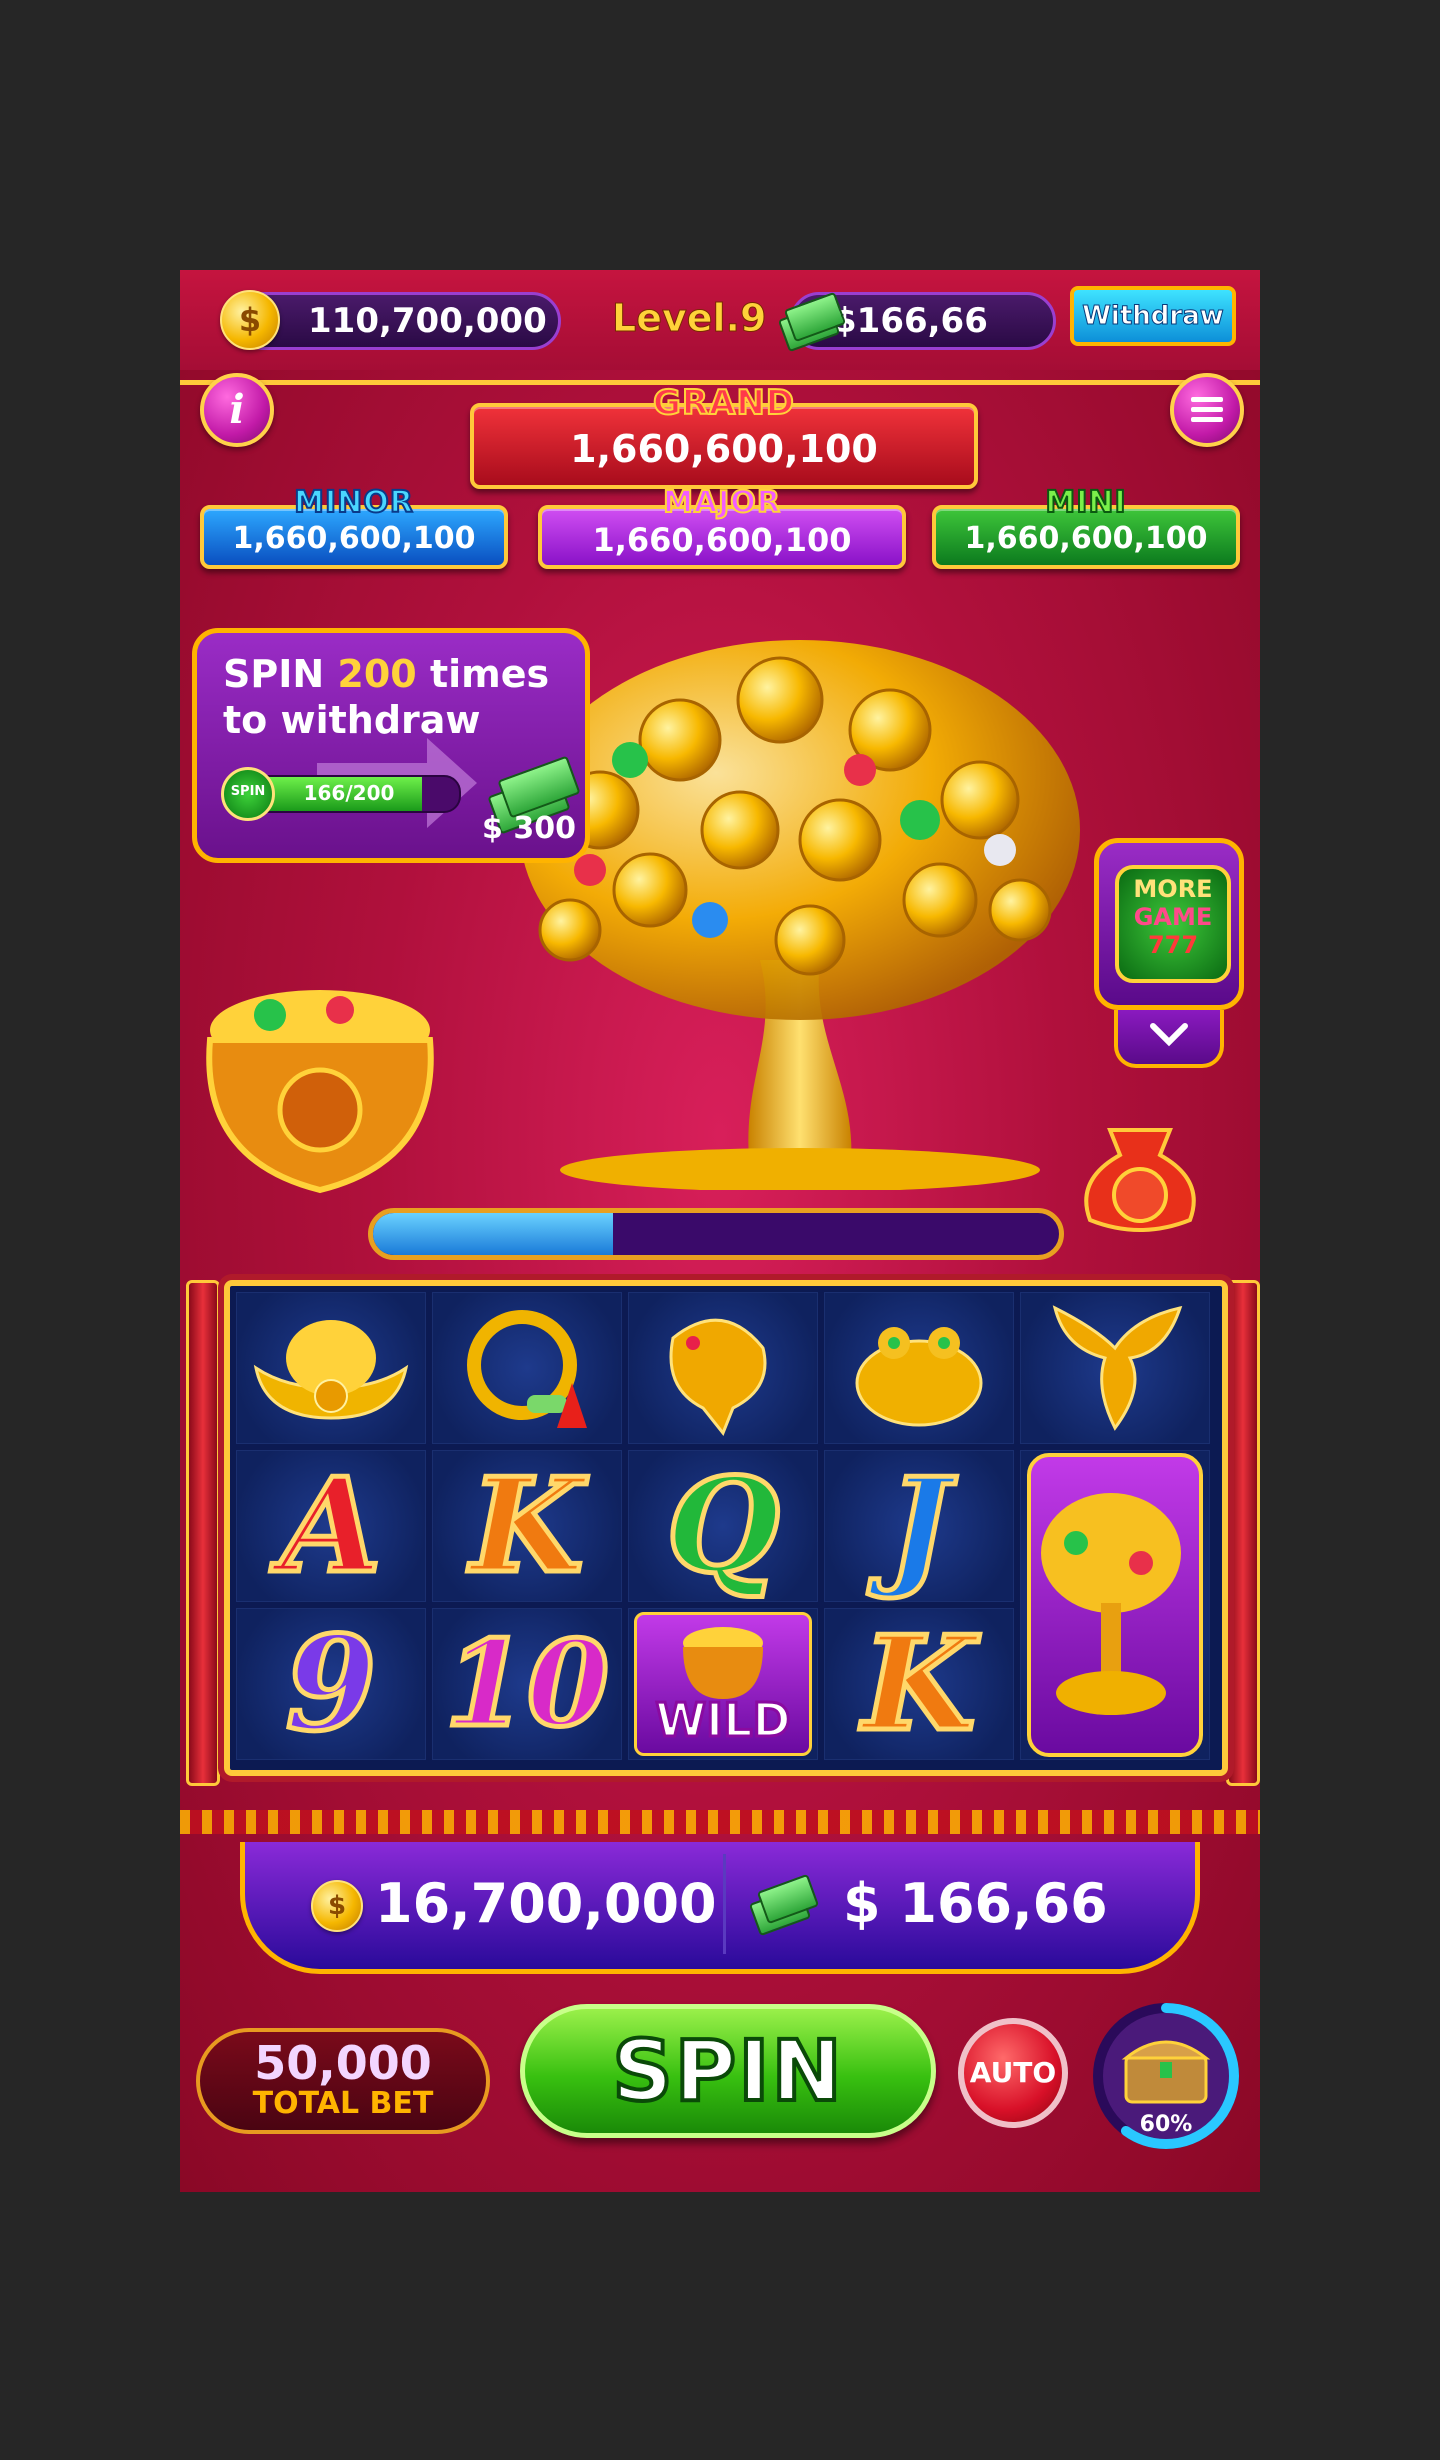 This screenshot has width=1440, height=2460. What do you see at coordinates (720, 1822) in the screenshot?
I see `decorative-band` at bounding box center [720, 1822].